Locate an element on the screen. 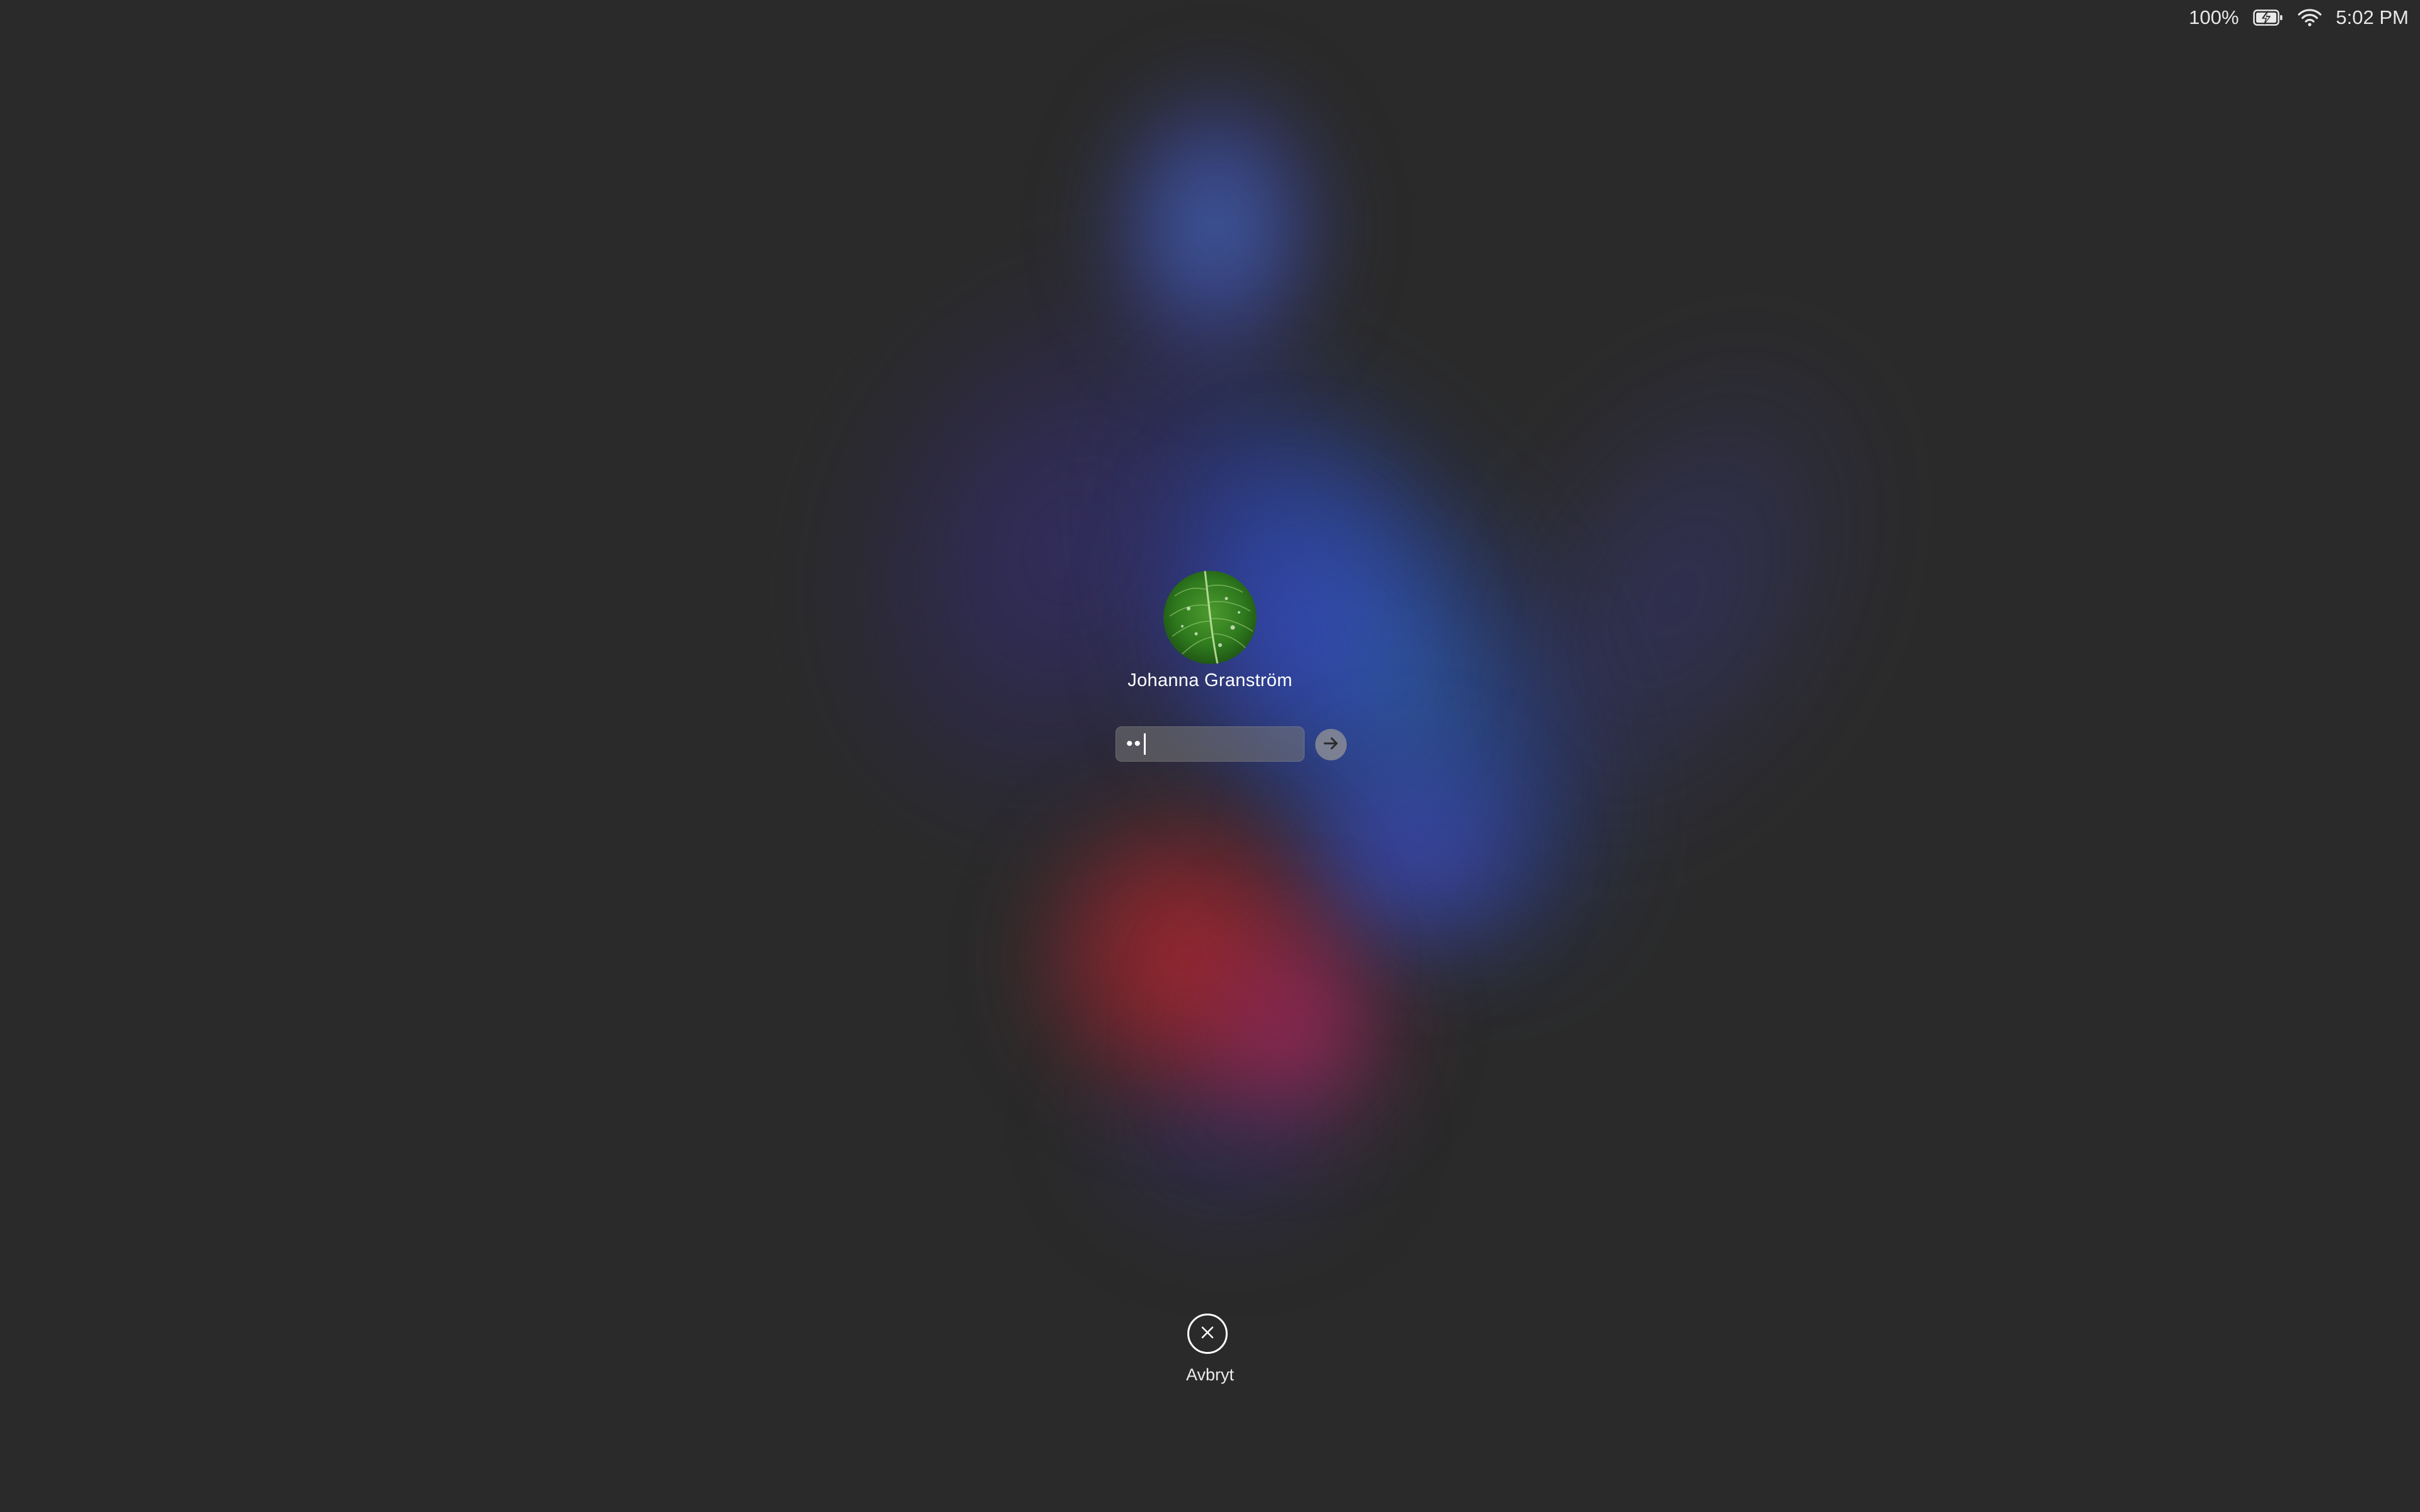  password-input: •• is located at coordinates (1210, 744).